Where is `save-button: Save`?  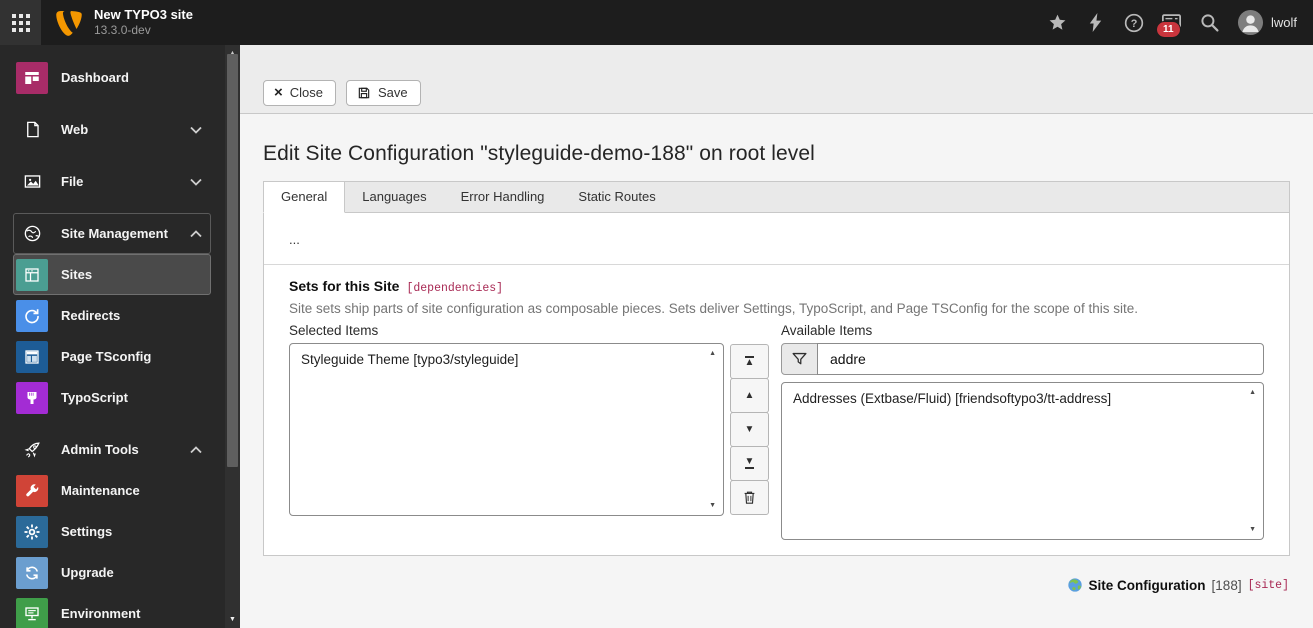 save-button: Save is located at coordinates (383, 93).